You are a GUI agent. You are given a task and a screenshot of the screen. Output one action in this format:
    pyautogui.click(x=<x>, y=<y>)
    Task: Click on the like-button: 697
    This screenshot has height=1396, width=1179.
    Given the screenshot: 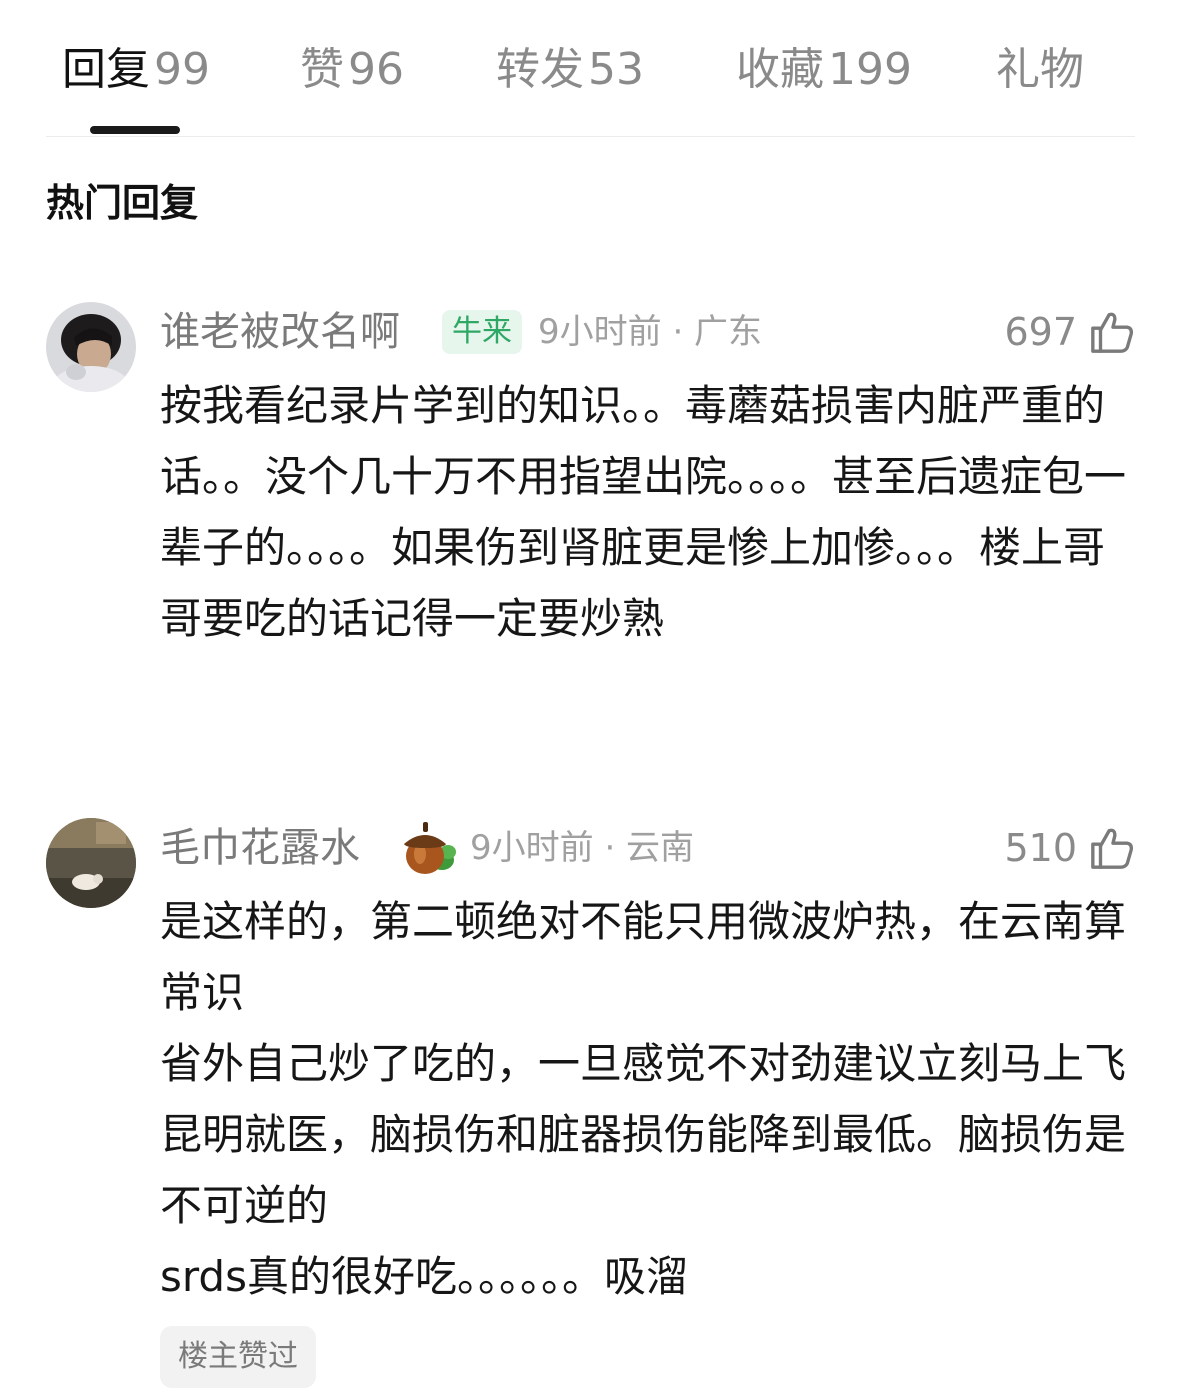 What is the action you would take?
    pyautogui.click(x=1069, y=332)
    